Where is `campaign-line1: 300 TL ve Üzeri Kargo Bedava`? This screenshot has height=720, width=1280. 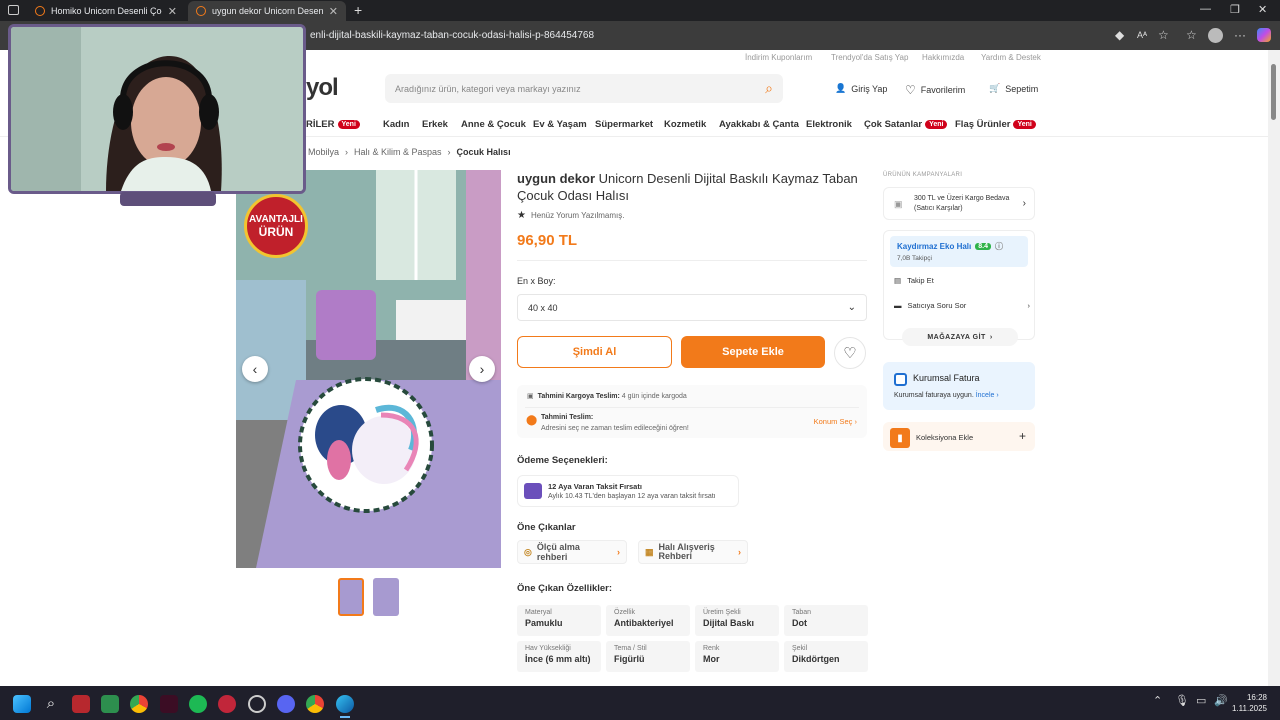 campaign-line1: 300 TL ve Üzeri Kargo Bedava is located at coordinates (962, 198).